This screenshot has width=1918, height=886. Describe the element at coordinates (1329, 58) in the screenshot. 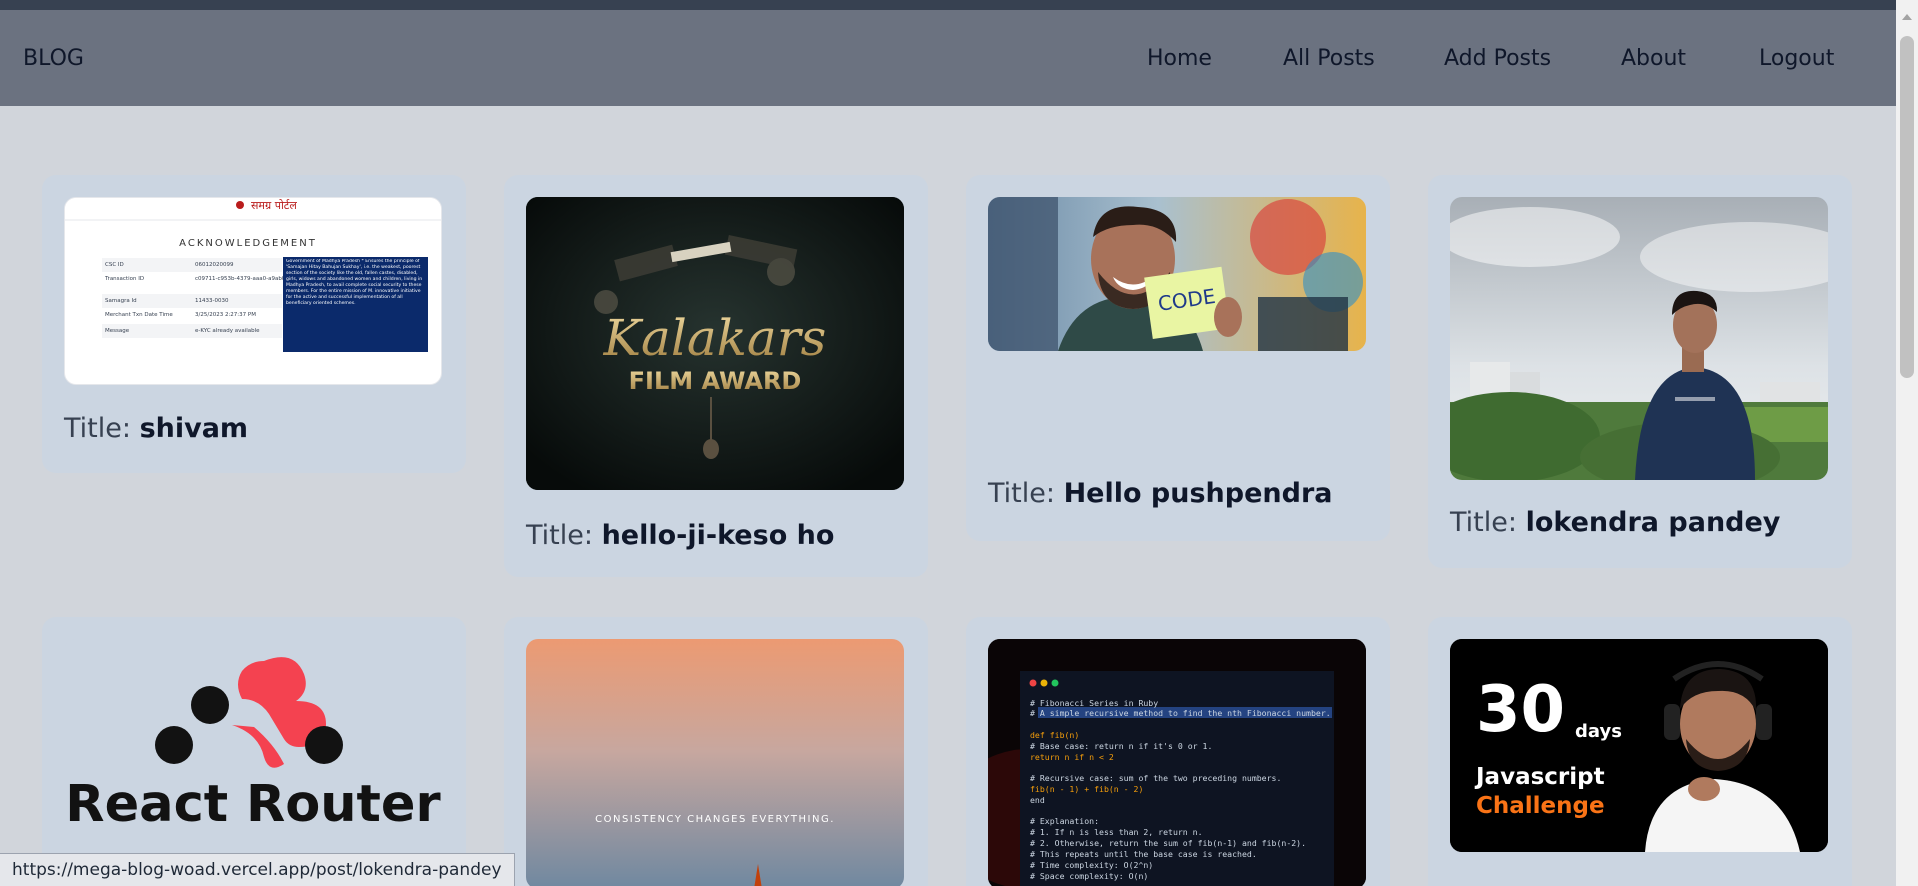

I see `nav-all-posts: All Posts` at that location.